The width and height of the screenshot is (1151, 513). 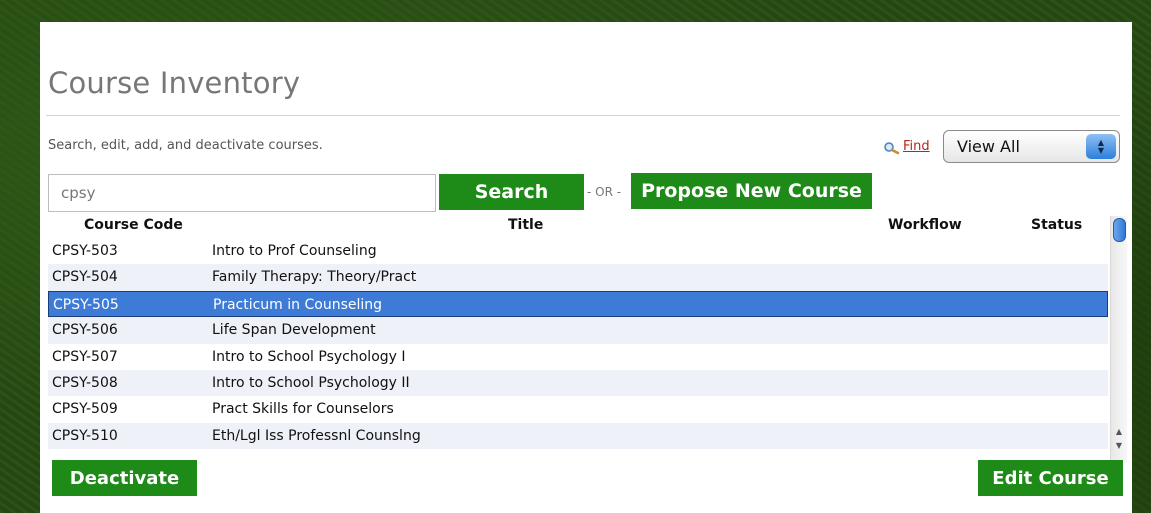 What do you see at coordinates (1119, 230) in the screenshot?
I see `scrollbar-thumb` at bounding box center [1119, 230].